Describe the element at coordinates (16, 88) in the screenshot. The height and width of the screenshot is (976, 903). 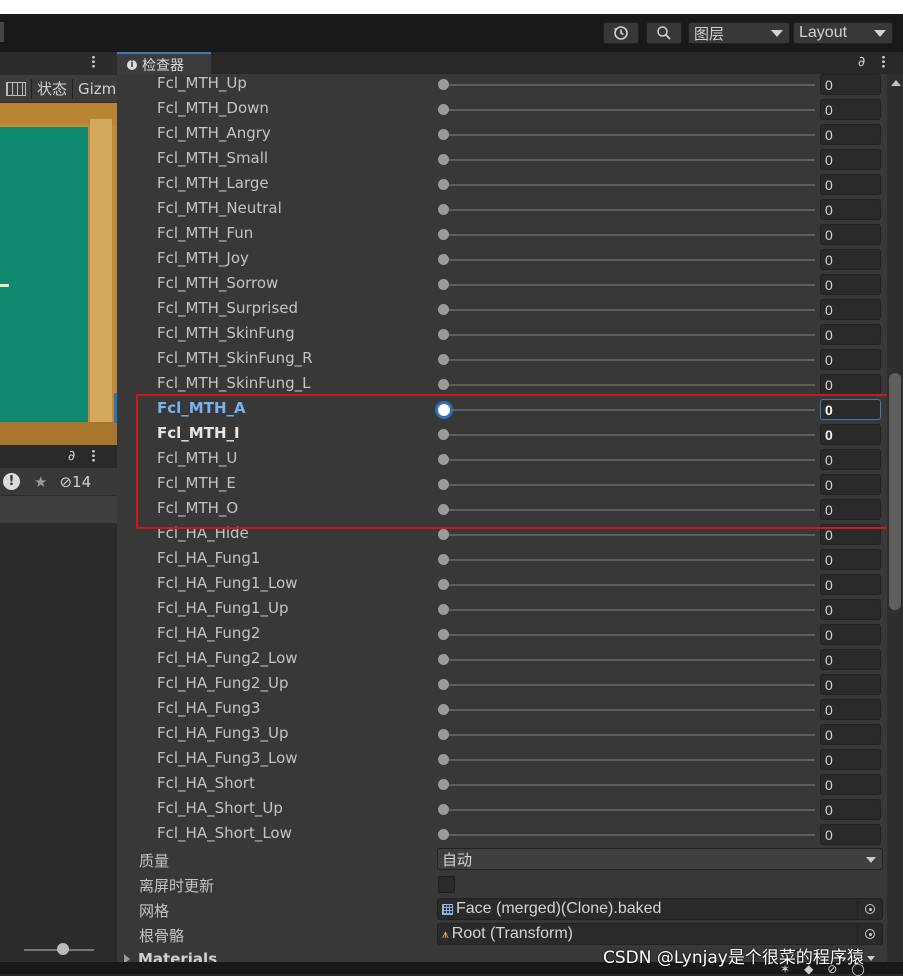
I see `grid-icon` at that location.